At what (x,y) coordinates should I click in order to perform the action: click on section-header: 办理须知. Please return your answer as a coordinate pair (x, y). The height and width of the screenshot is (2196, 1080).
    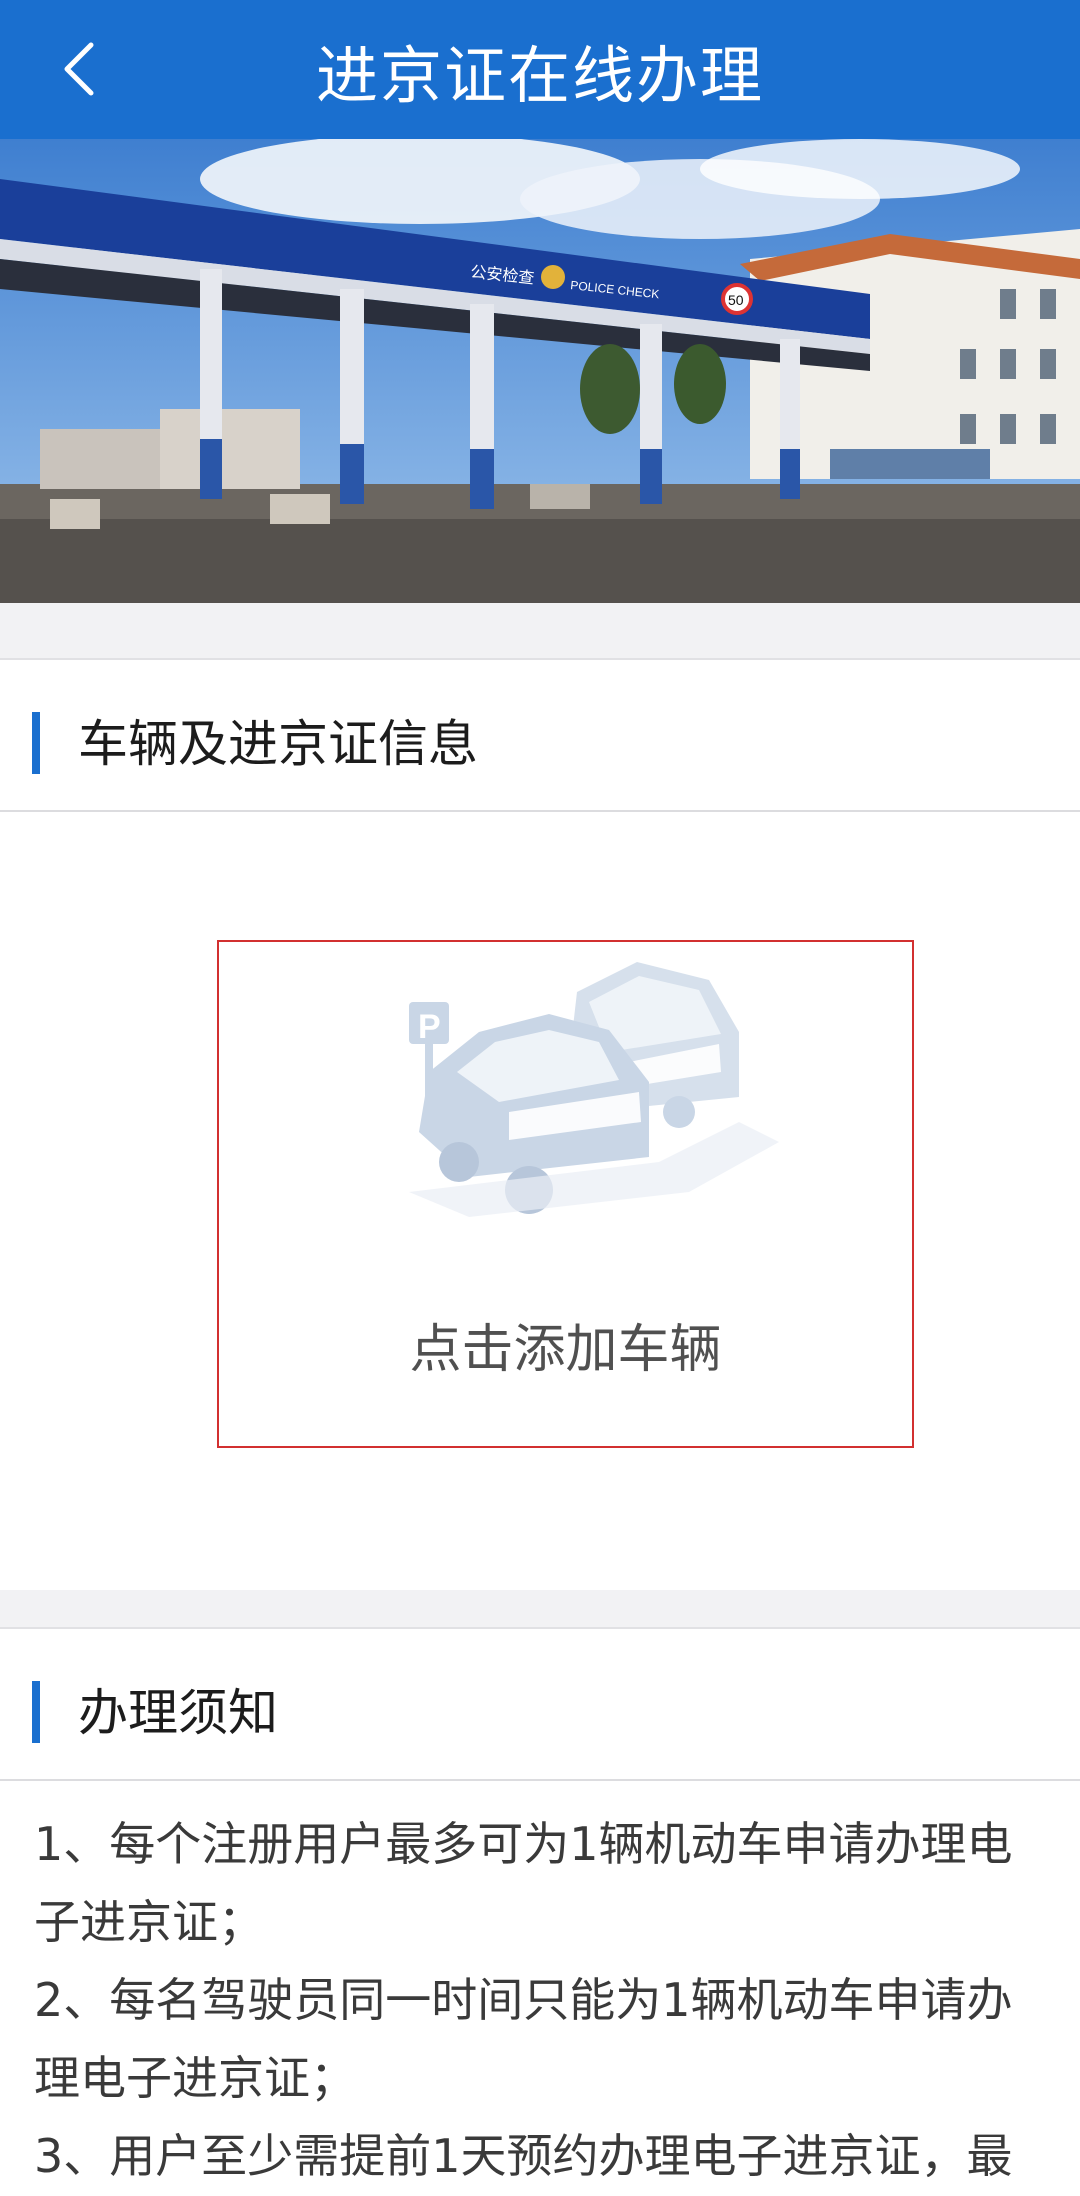
    Looking at the image, I should click on (540, 1705).